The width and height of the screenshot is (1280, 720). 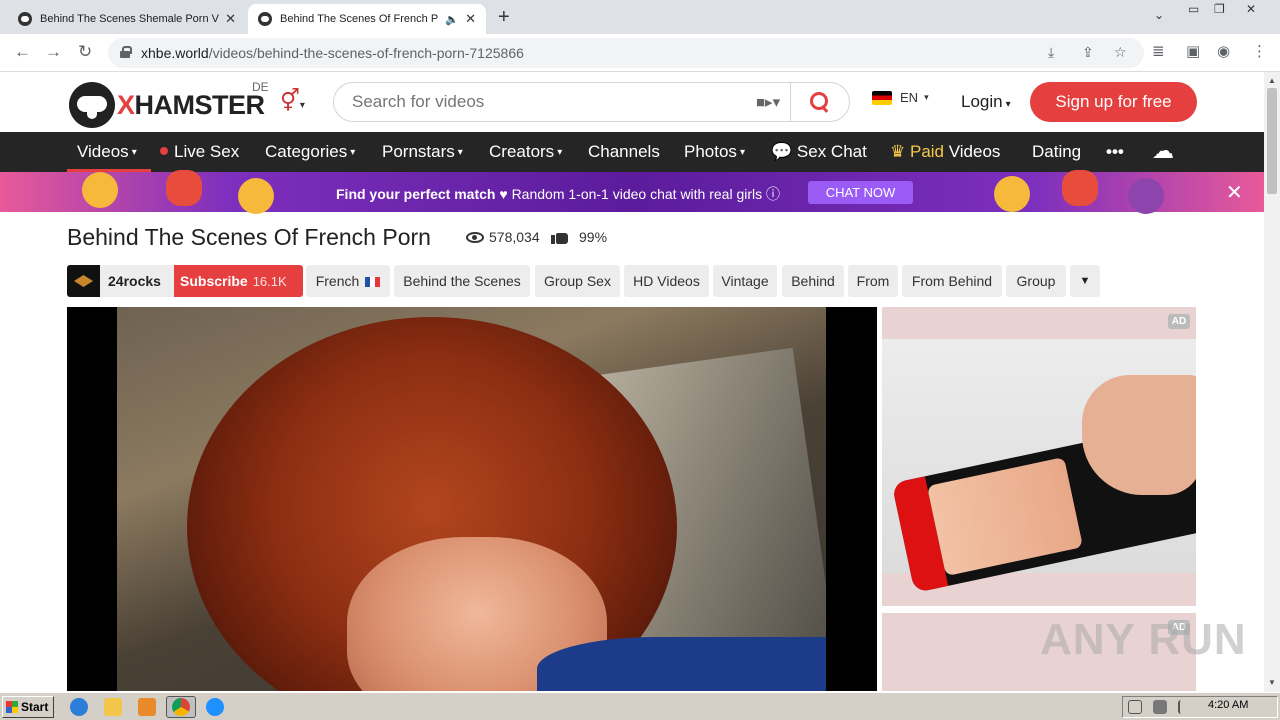 I want to click on channel-avatar, so click(x=83, y=281).